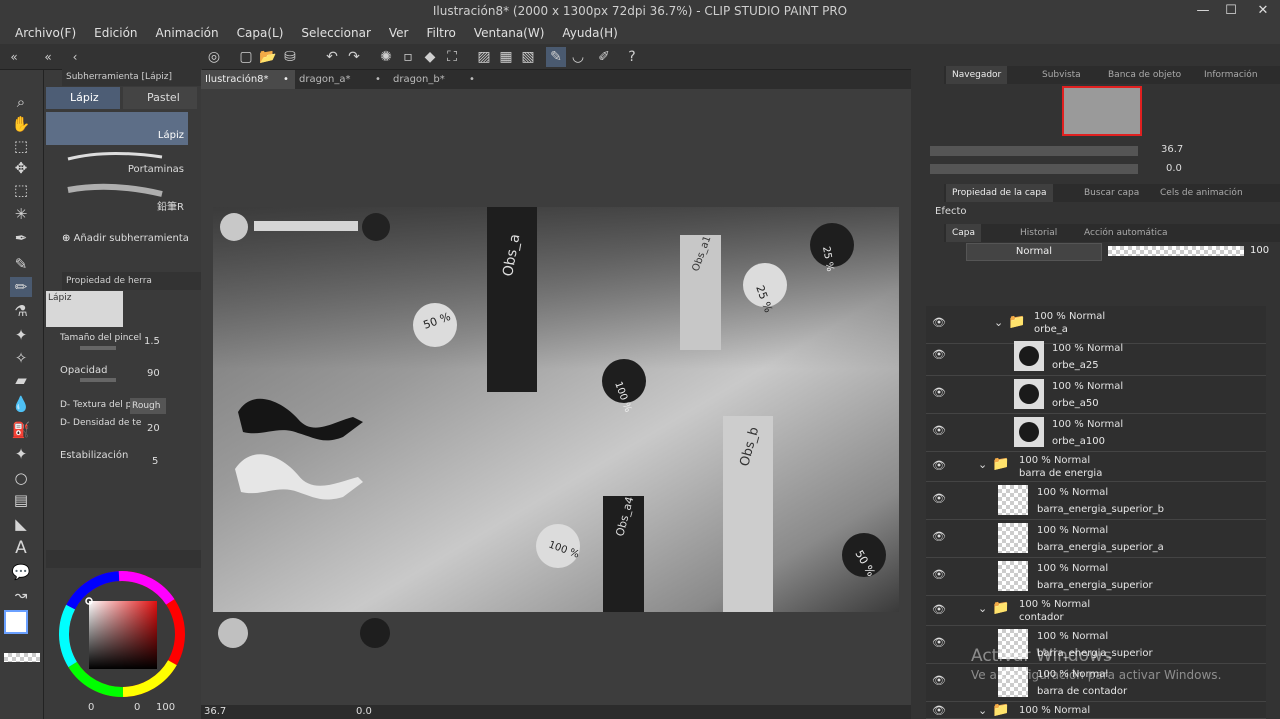 This screenshot has width=1280, height=719. I want to click on layer-row: 👁 100 % Normal barra_energia_superior_b, so click(1096, 501).